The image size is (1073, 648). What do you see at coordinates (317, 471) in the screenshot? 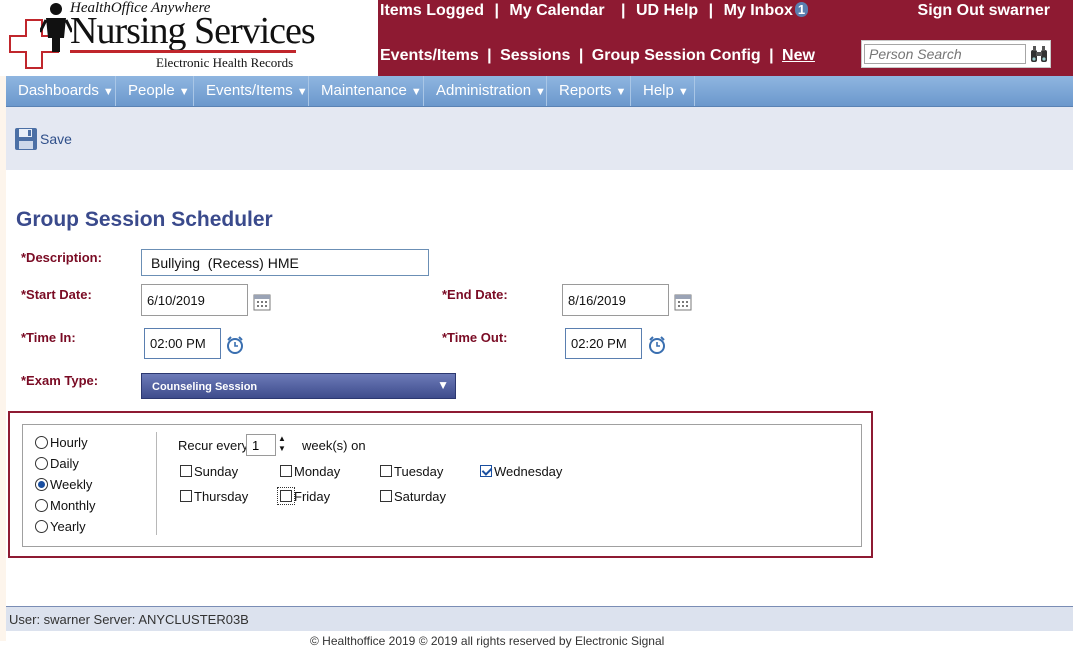
I see `day-label: Monday` at bounding box center [317, 471].